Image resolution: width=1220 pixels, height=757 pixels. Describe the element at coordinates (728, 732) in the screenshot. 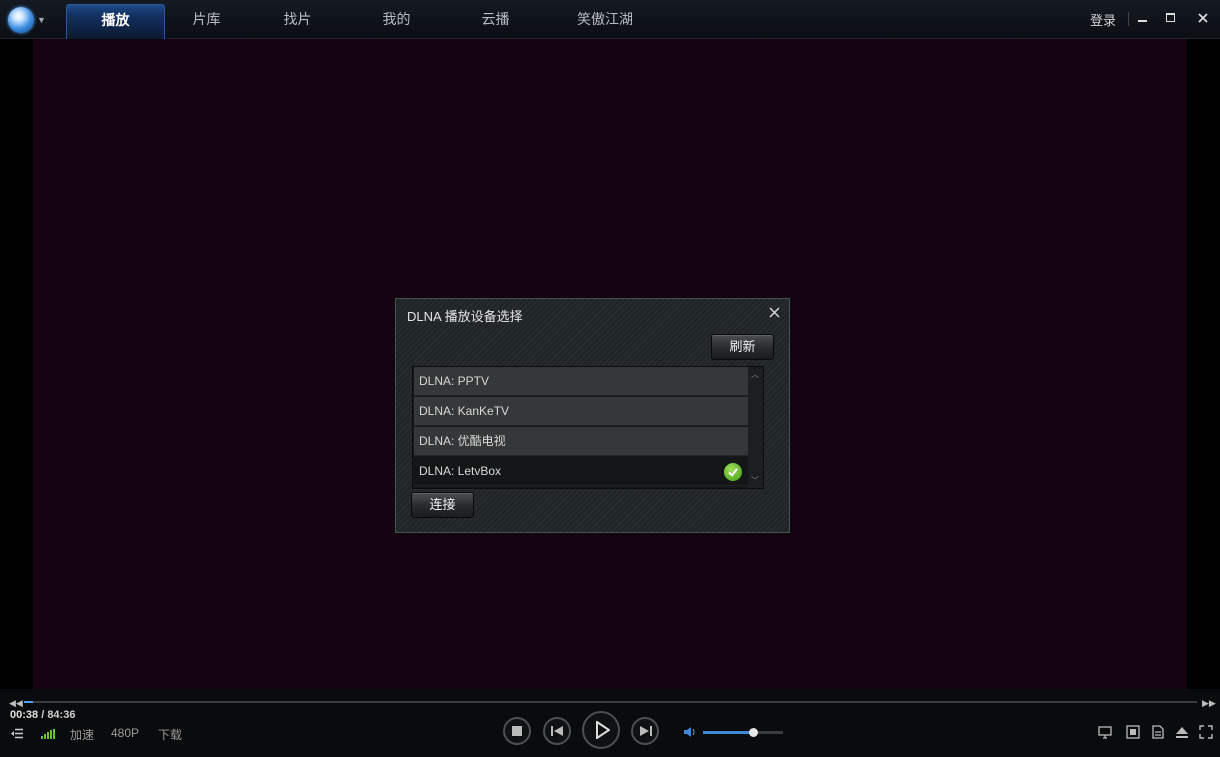

I see `volume-fill` at that location.